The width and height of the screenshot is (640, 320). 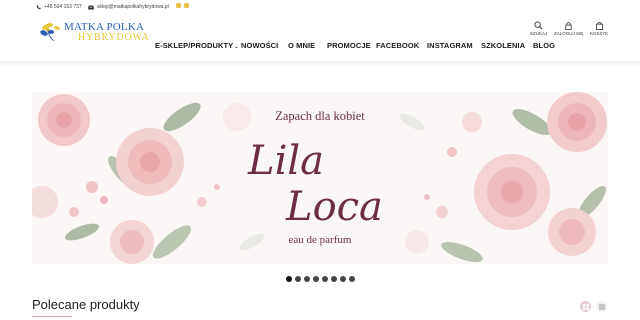 What do you see at coordinates (301, 45) in the screenshot?
I see `nav-item-about: O MNIE` at bounding box center [301, 45].